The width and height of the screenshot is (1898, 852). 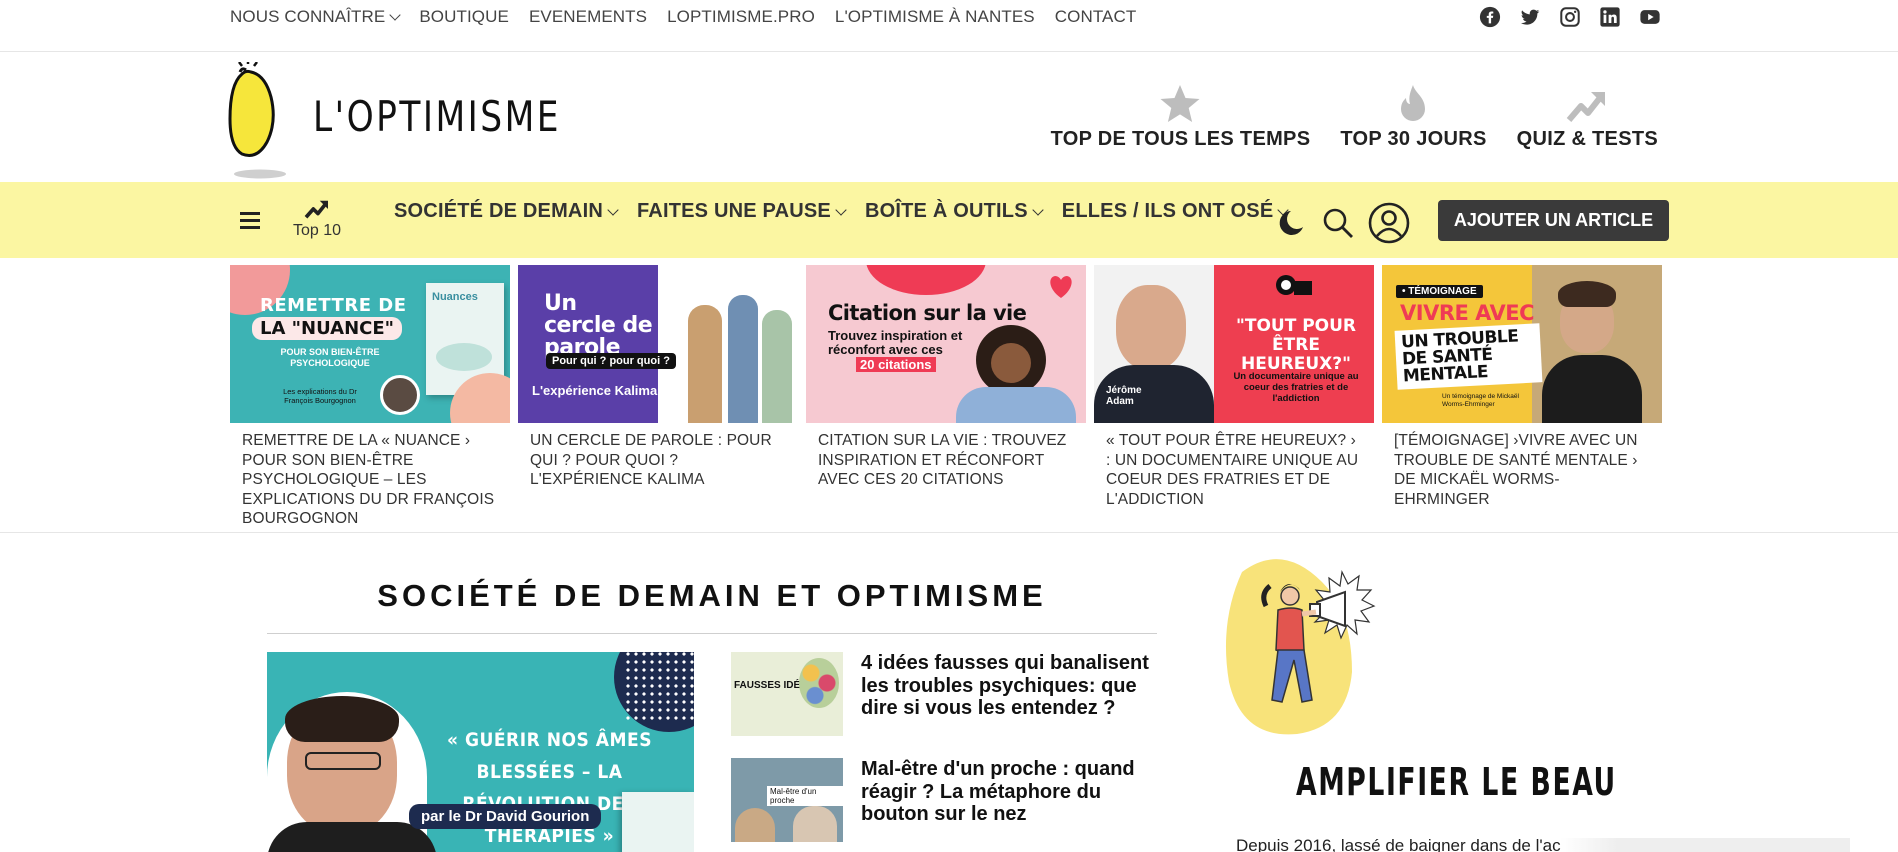 I want to click on heart-icon, so click(x=1061, y=287).